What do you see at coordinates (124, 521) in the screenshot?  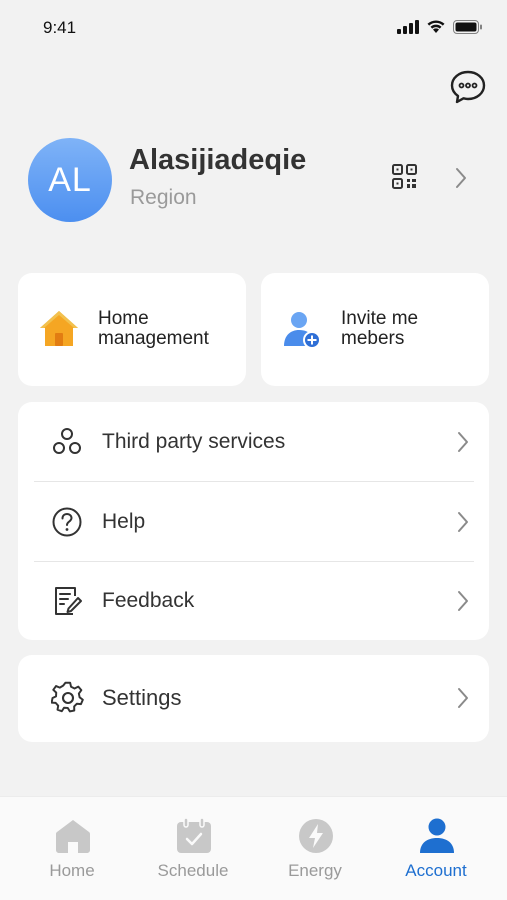 I see `menu-item-label: Help` at bounding box center [124, 521].